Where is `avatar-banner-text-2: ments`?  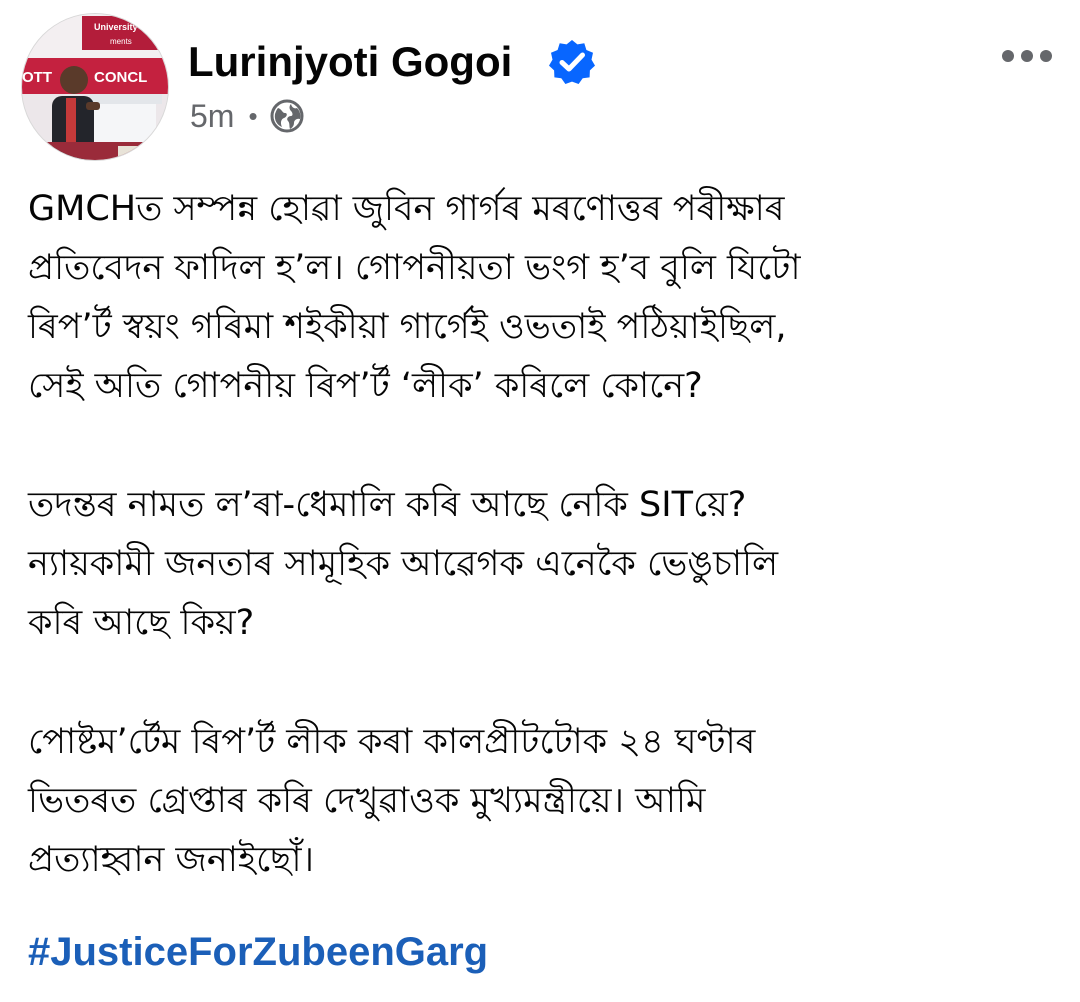 avatar-banner-text-2: ments is located at coordinates (121, 41).